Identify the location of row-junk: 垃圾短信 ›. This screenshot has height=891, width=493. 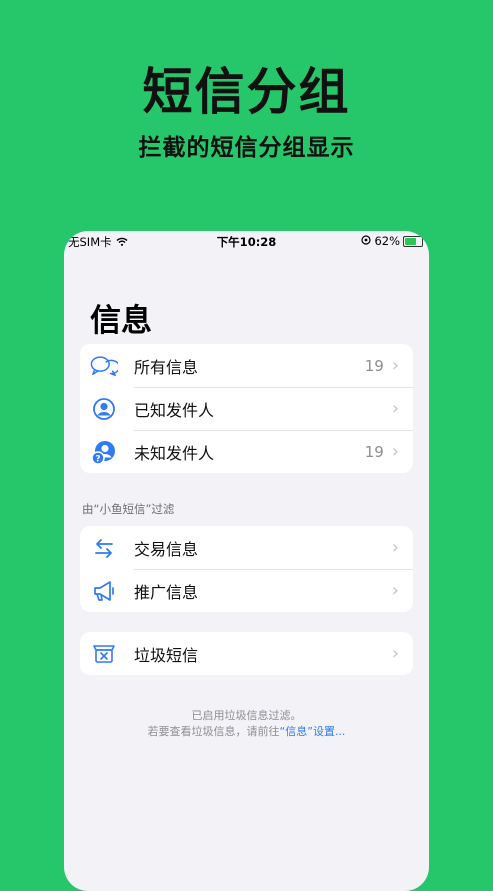
(246, 653).